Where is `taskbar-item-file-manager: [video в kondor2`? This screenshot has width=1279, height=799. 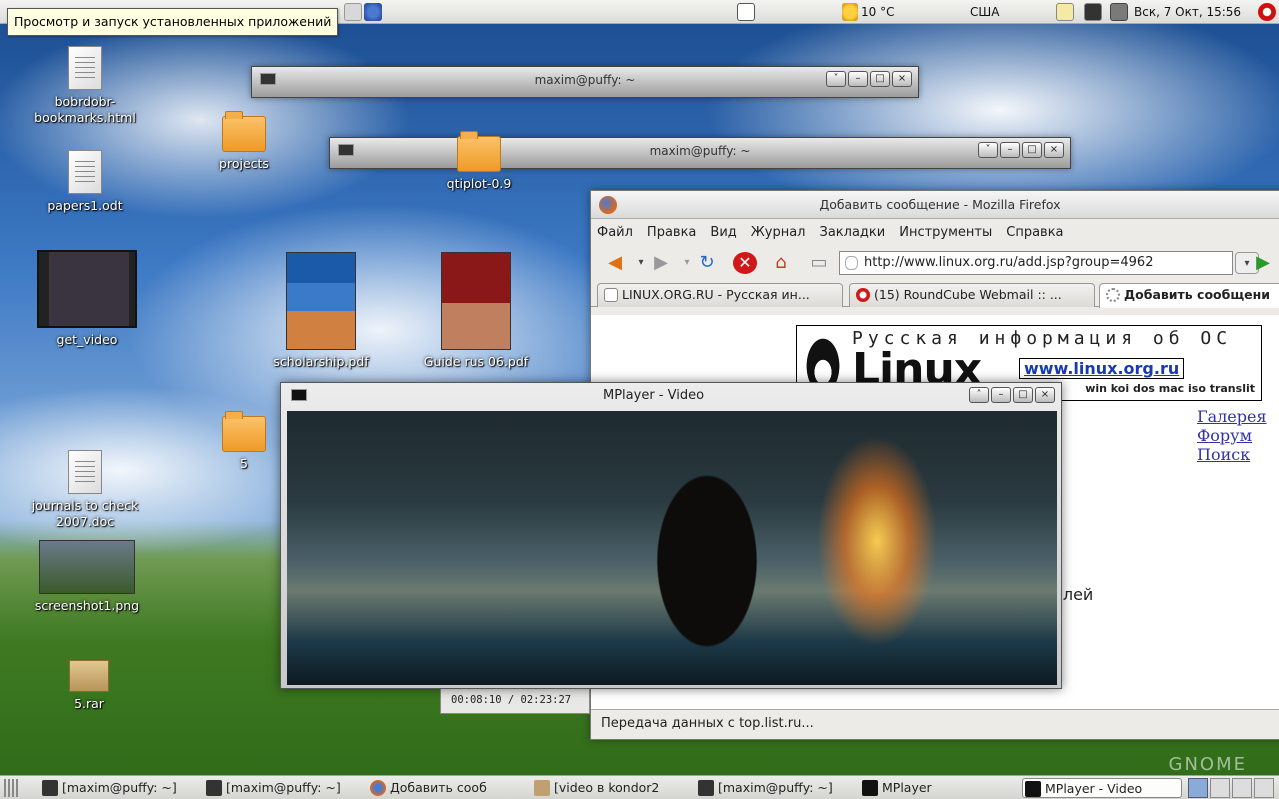
taskbar-item-file-manager: [video в kondor2 is located at coordinates (612, 788).